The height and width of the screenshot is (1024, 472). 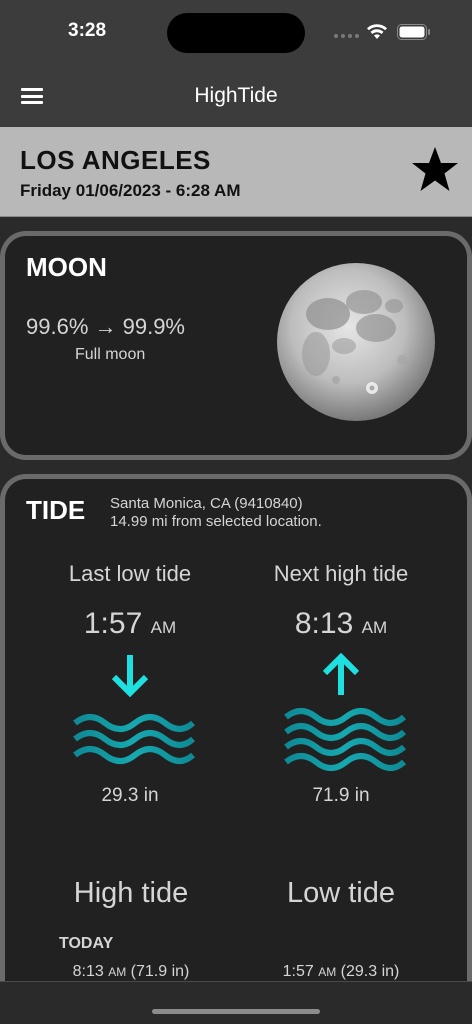 I want to click on low-tide-heading: Low tide, so click(x=340, y=893).